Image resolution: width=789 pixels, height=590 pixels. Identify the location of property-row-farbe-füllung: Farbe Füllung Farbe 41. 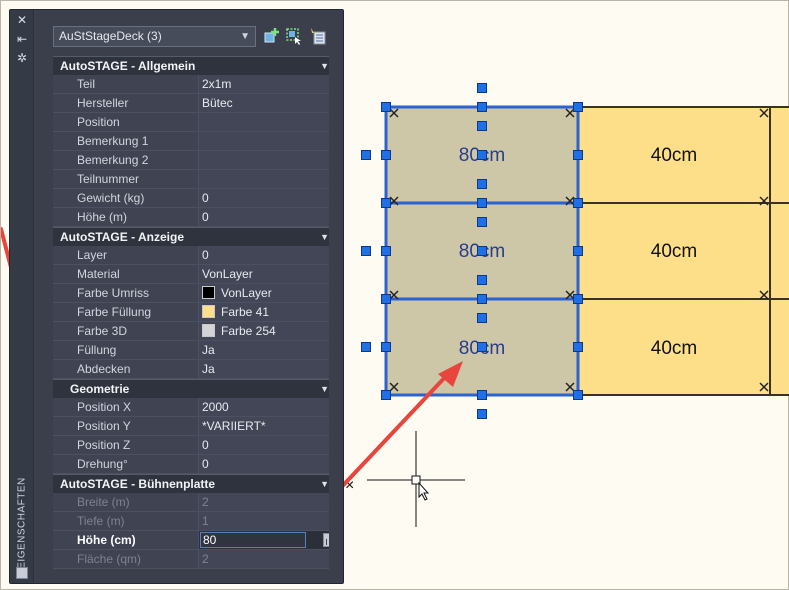
(195, 312).